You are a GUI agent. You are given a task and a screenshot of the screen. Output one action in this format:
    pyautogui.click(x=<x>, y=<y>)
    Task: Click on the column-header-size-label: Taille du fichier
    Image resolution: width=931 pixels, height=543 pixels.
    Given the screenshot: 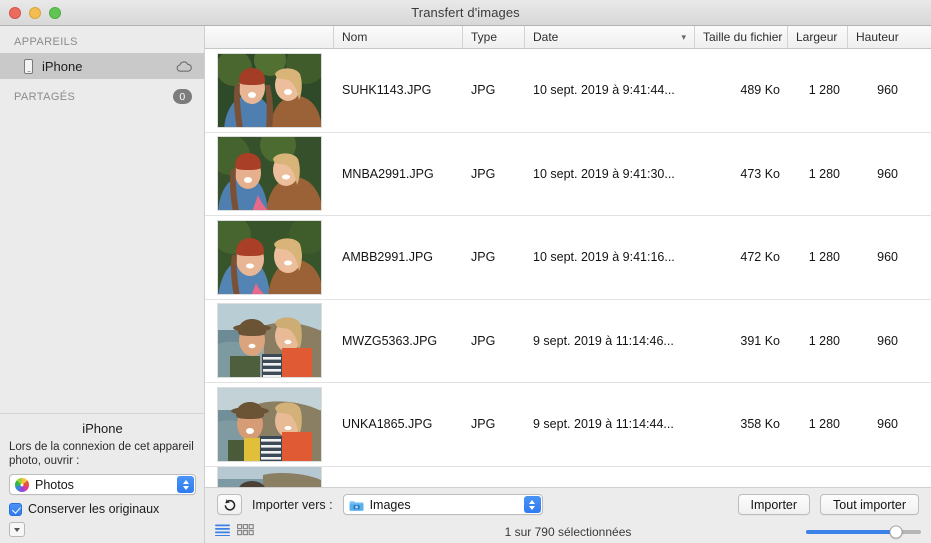 What is the action you would take?
    pyautogui.click(x=743, y=37)
    